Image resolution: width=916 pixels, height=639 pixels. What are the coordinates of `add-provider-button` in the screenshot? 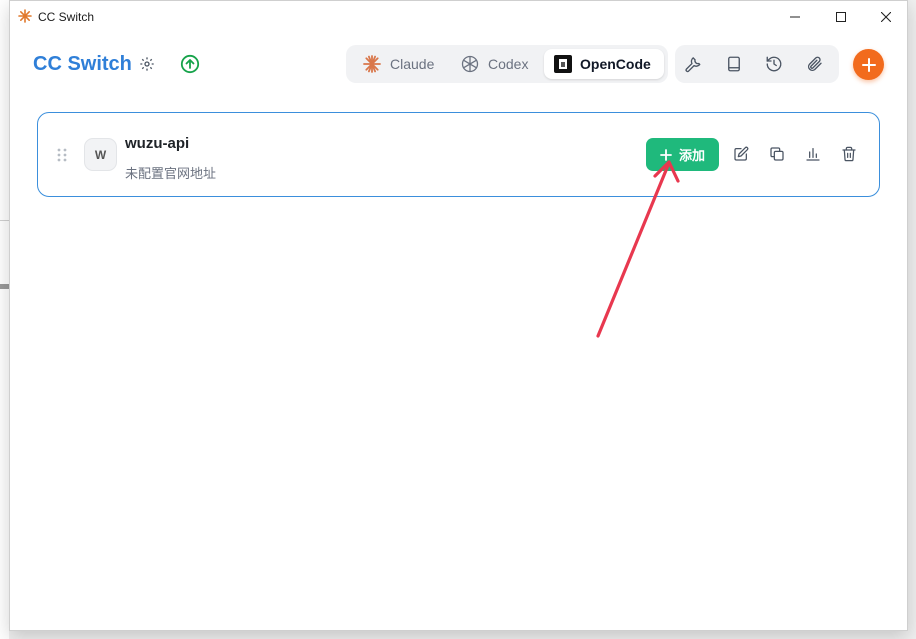 It's located at (868, 64).